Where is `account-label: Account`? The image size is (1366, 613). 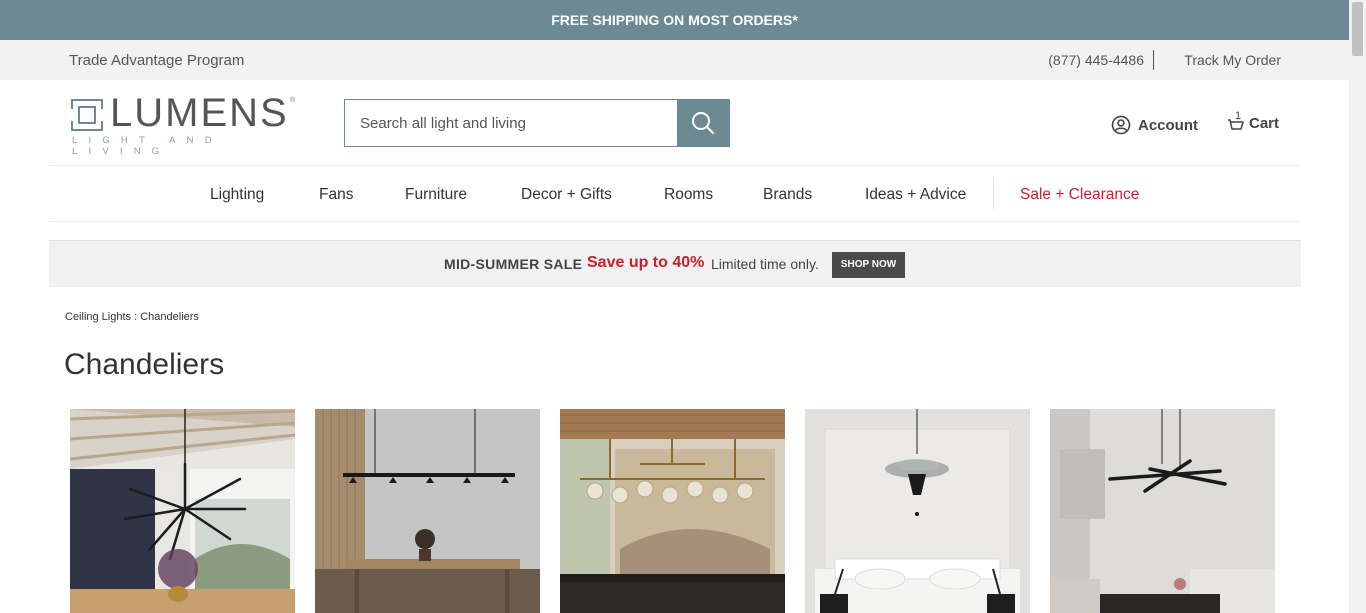 account-label: Account is located at coordinates (1168, 125).